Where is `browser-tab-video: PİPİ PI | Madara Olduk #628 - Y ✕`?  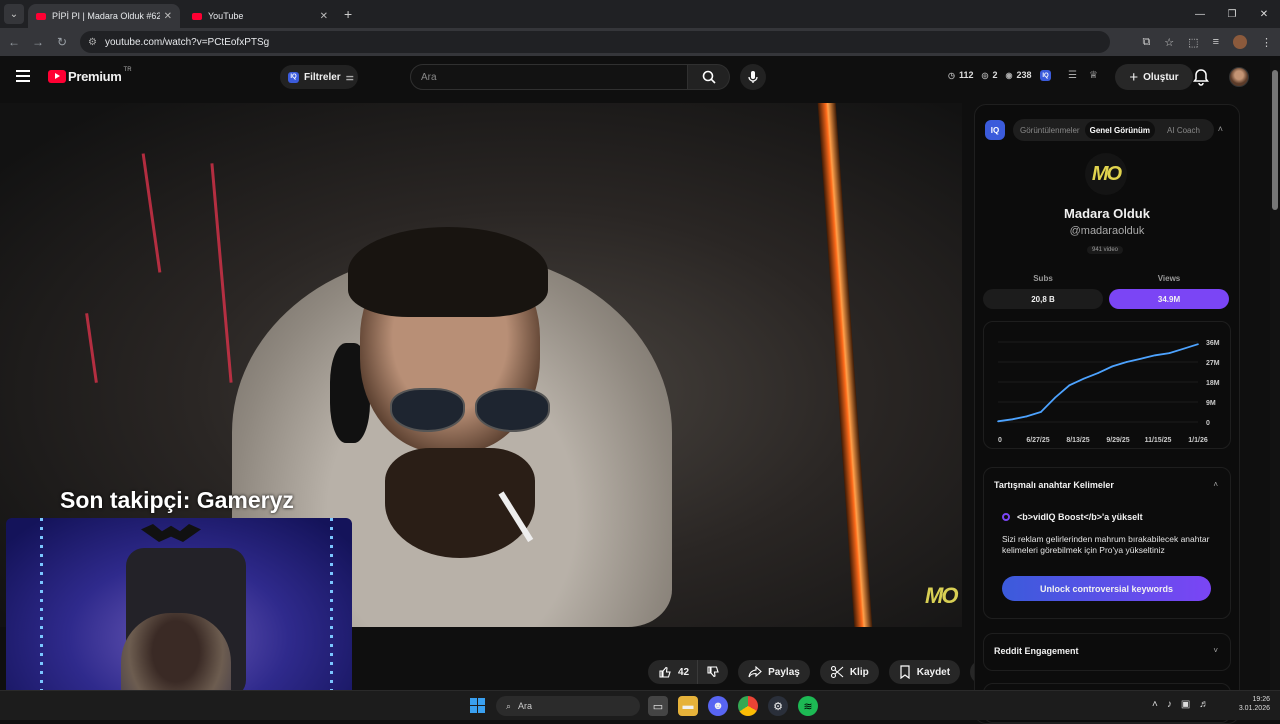
browser-tab-video: PİPİ PI | Madara Olduk #628 - Y ✕ is located at coordinates (104, 16).